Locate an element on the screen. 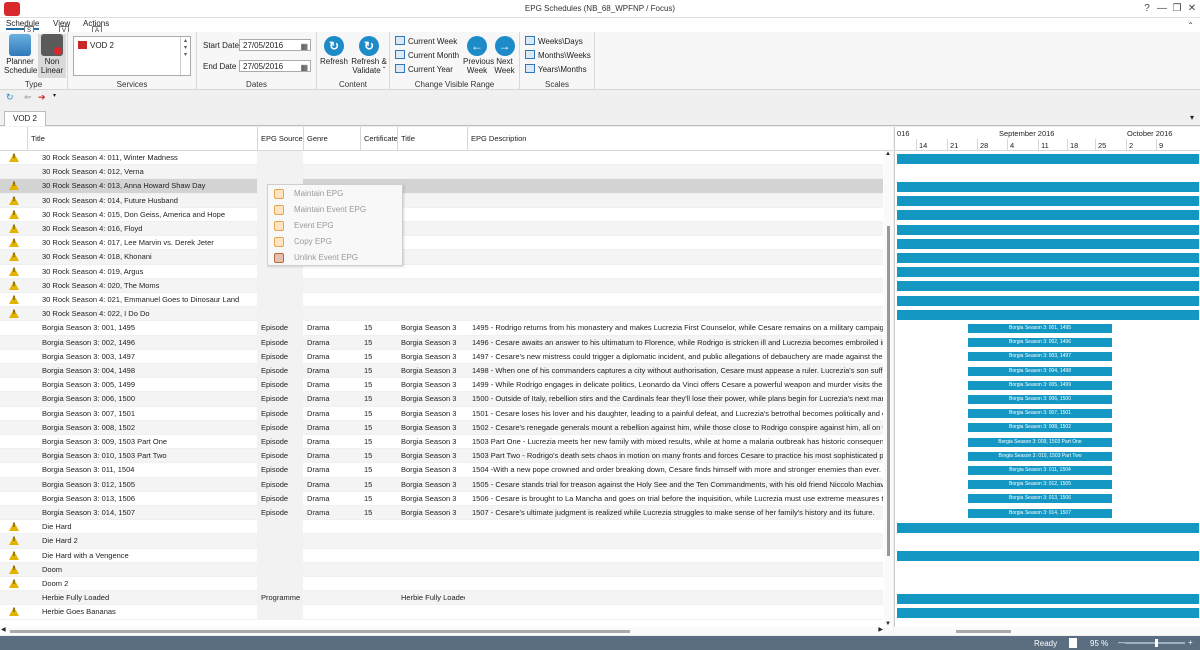  services-list: VOD 2 ▴ ▾ ▾ is located at coordinates (132, 56).